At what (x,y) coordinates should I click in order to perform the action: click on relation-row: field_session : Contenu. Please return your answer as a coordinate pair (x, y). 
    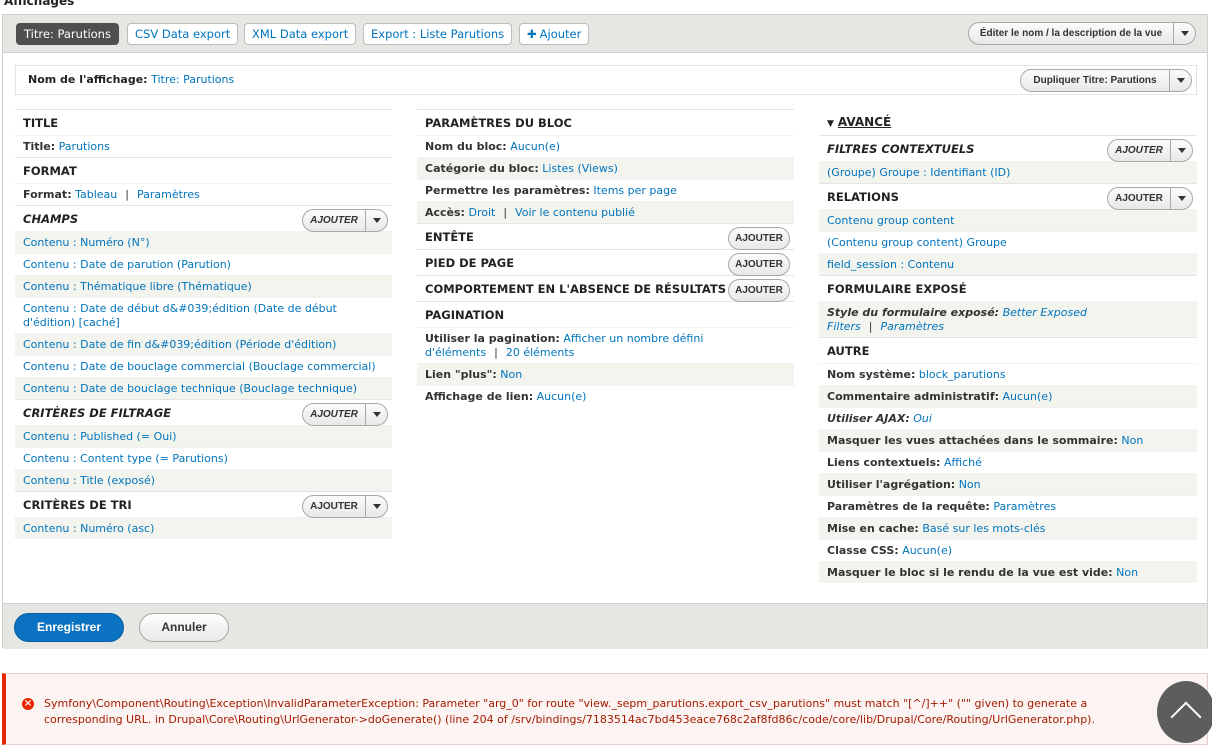
    Looking at the image, I should click on (1008, 264).